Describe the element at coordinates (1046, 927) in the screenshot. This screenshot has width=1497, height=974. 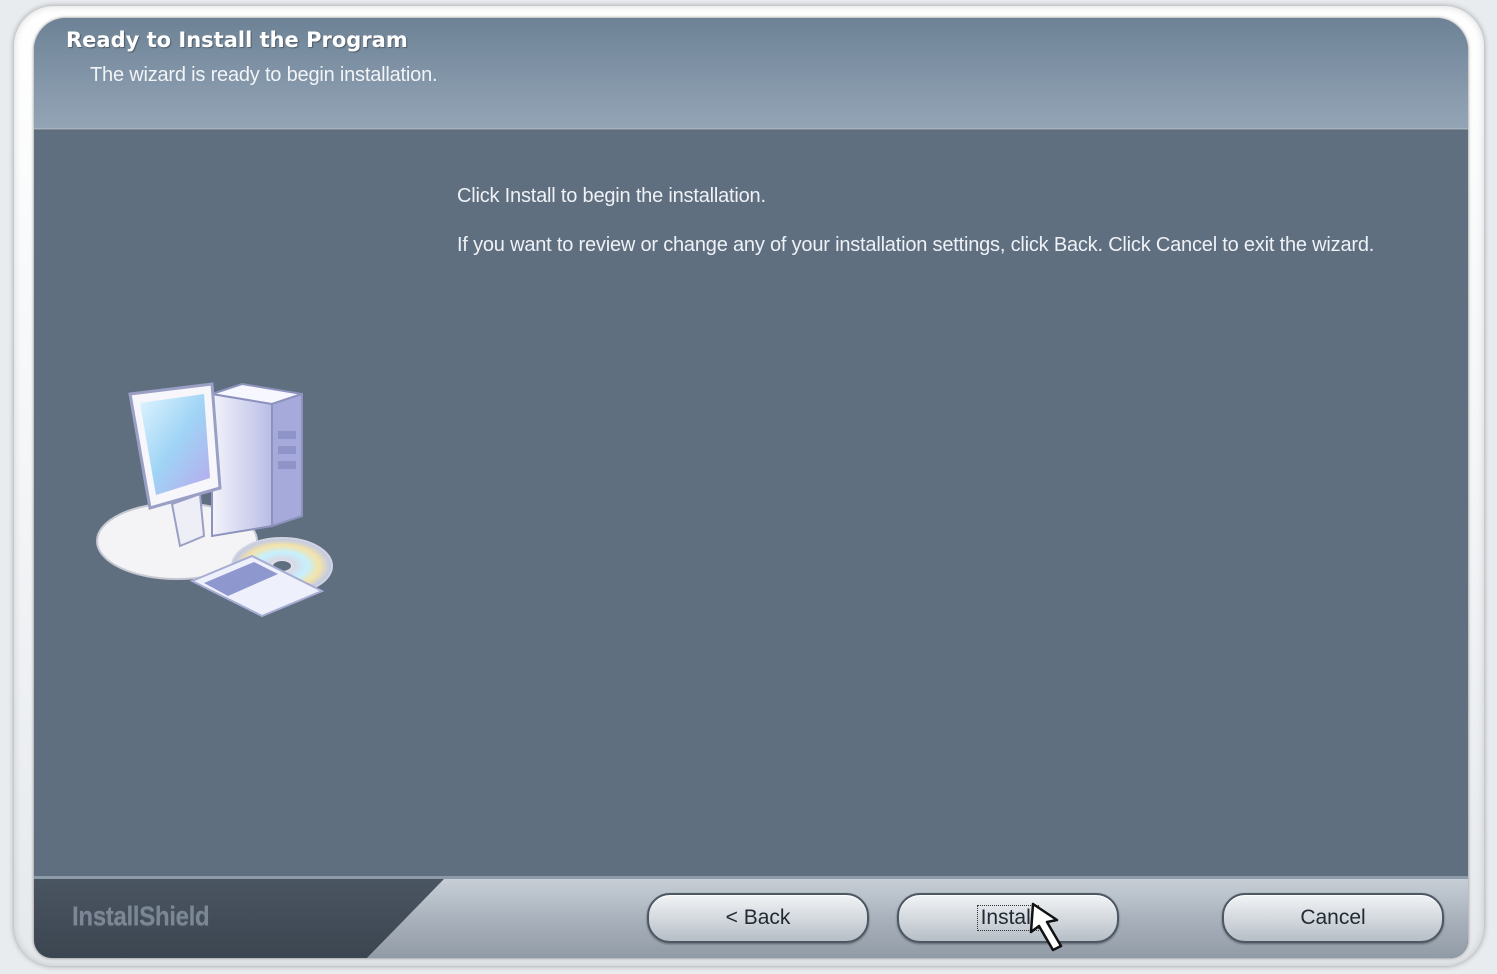
I see `mouse-pointer-icon` at that location.